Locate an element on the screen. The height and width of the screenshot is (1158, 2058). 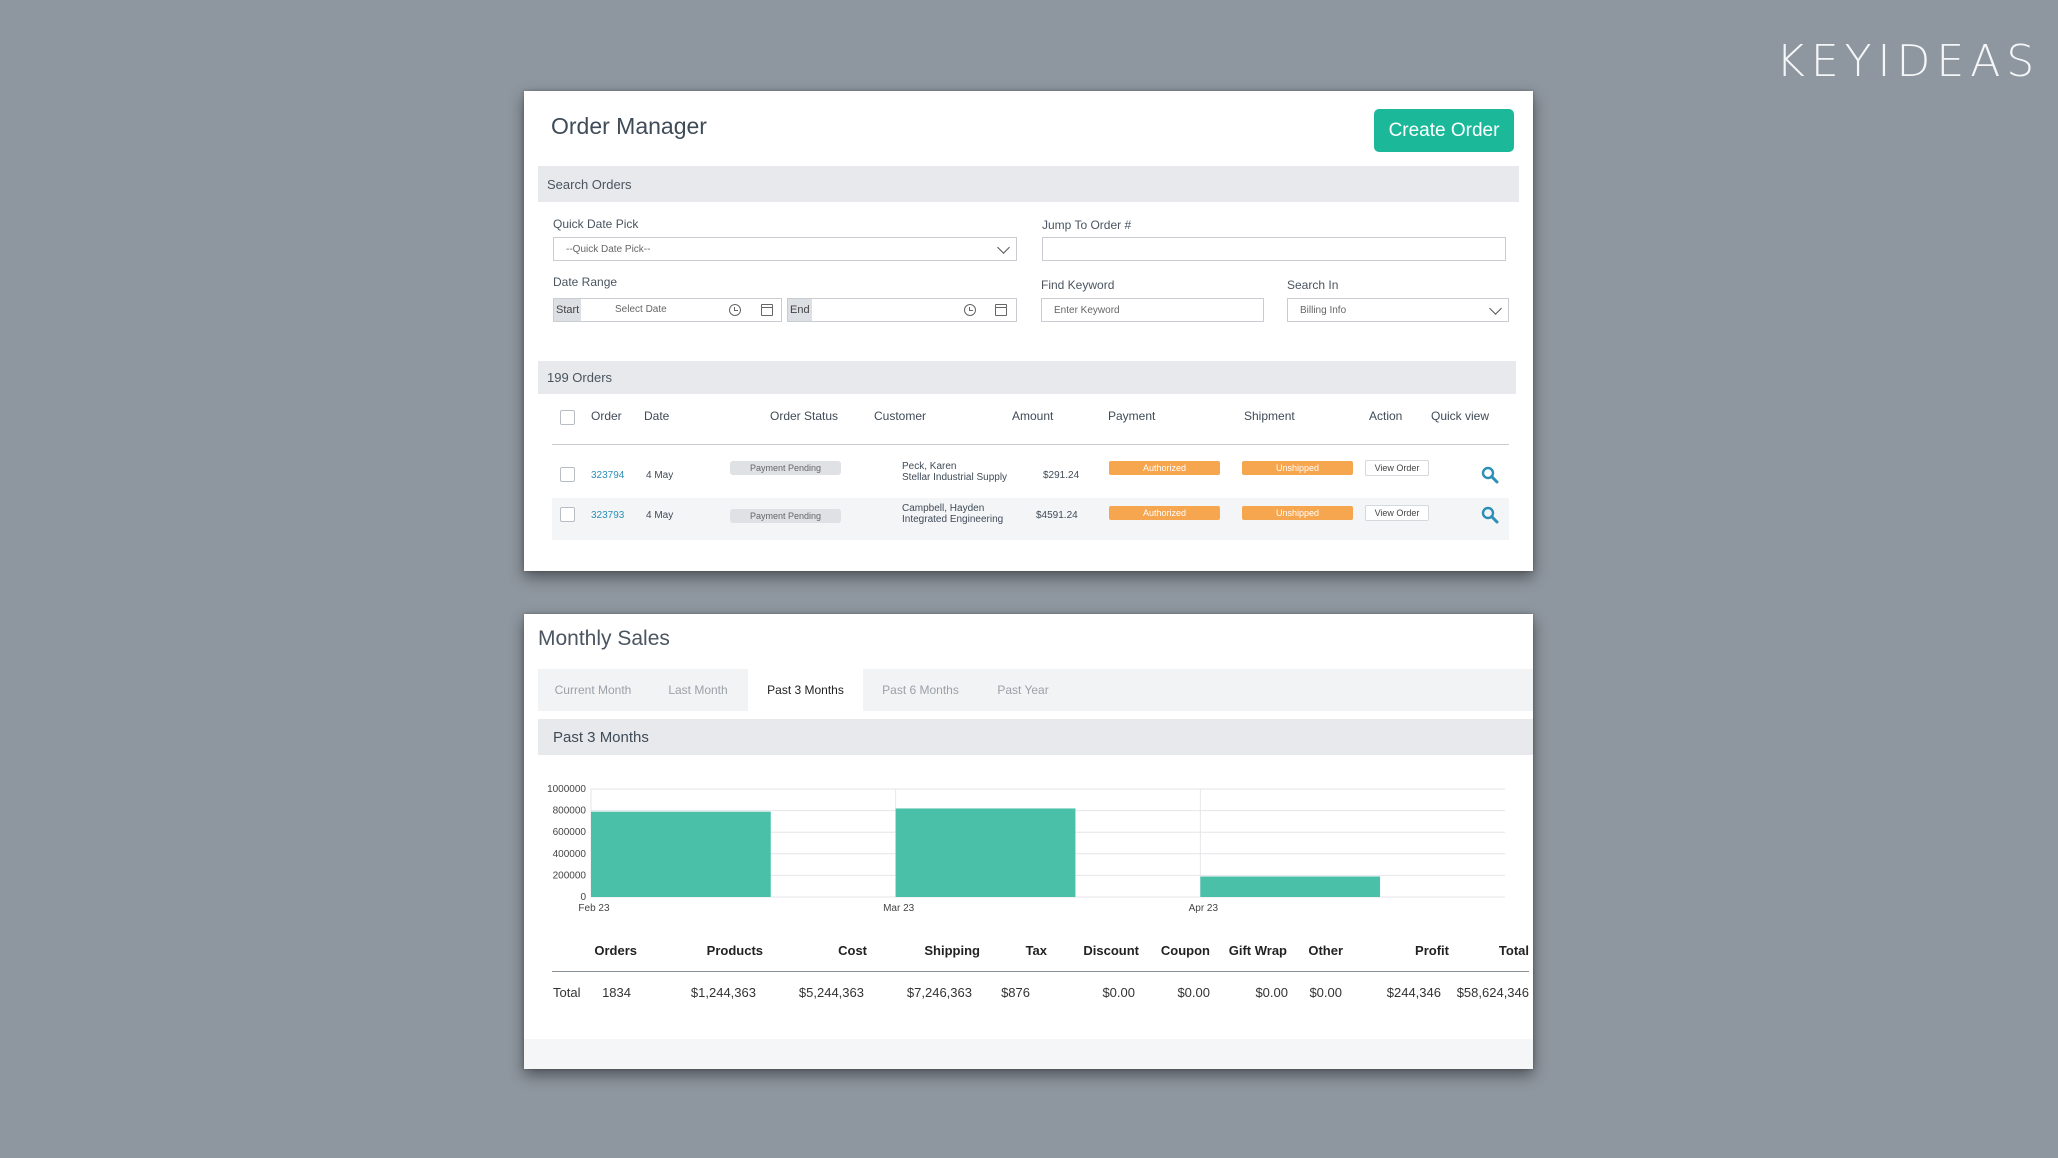
sum-header-profit: Profit is located at coordinates (1432, 950).